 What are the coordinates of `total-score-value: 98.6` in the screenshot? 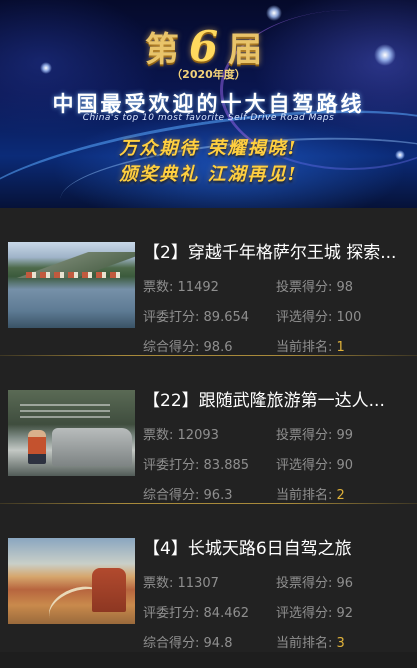 It's located at (218, 347).